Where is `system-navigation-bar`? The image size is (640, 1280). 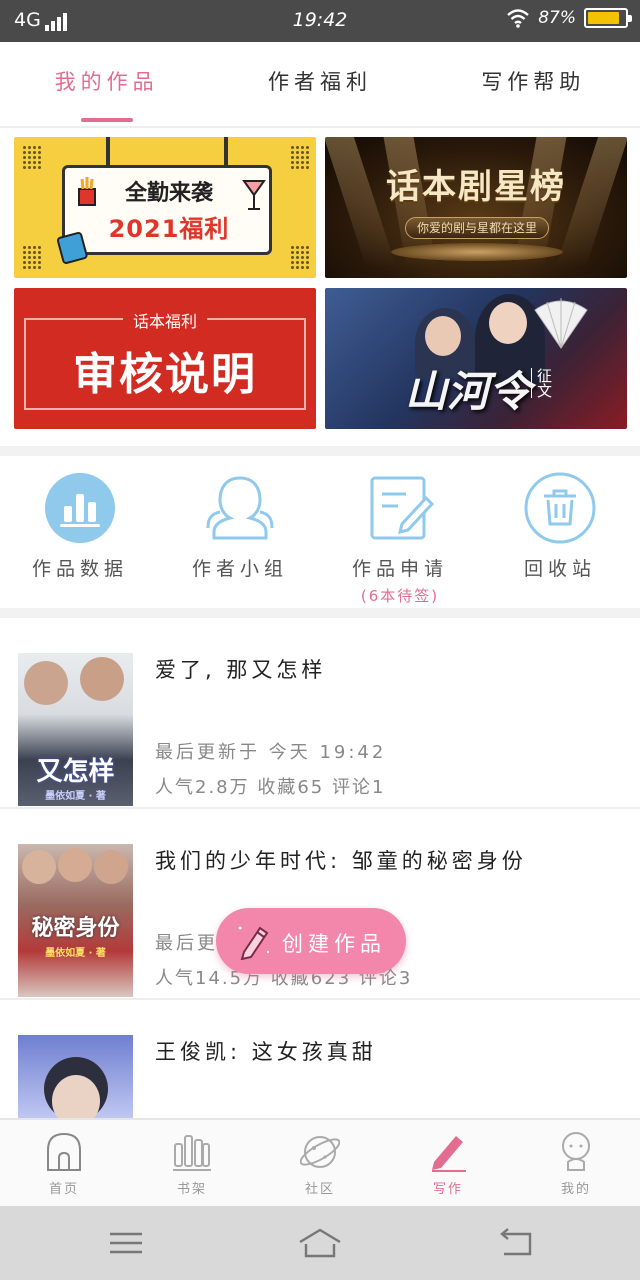
system-navigation-bar is located at coordinates (320, 1243).